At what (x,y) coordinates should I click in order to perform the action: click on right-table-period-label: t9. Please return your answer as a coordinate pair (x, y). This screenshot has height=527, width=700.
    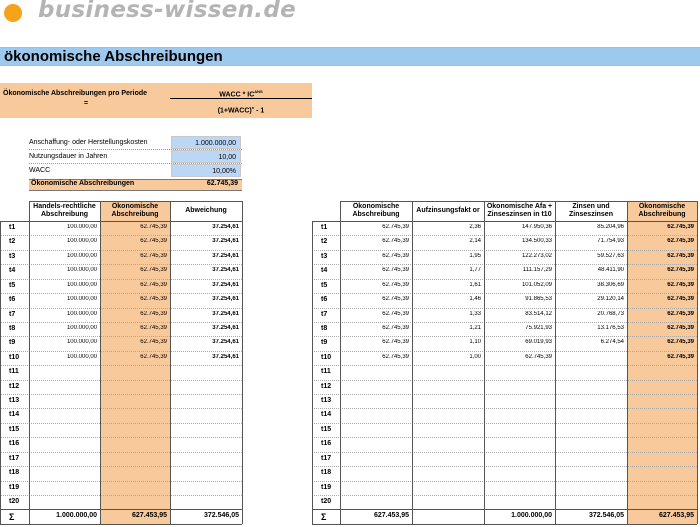
    Looking at the image, I should click on (324, 343).